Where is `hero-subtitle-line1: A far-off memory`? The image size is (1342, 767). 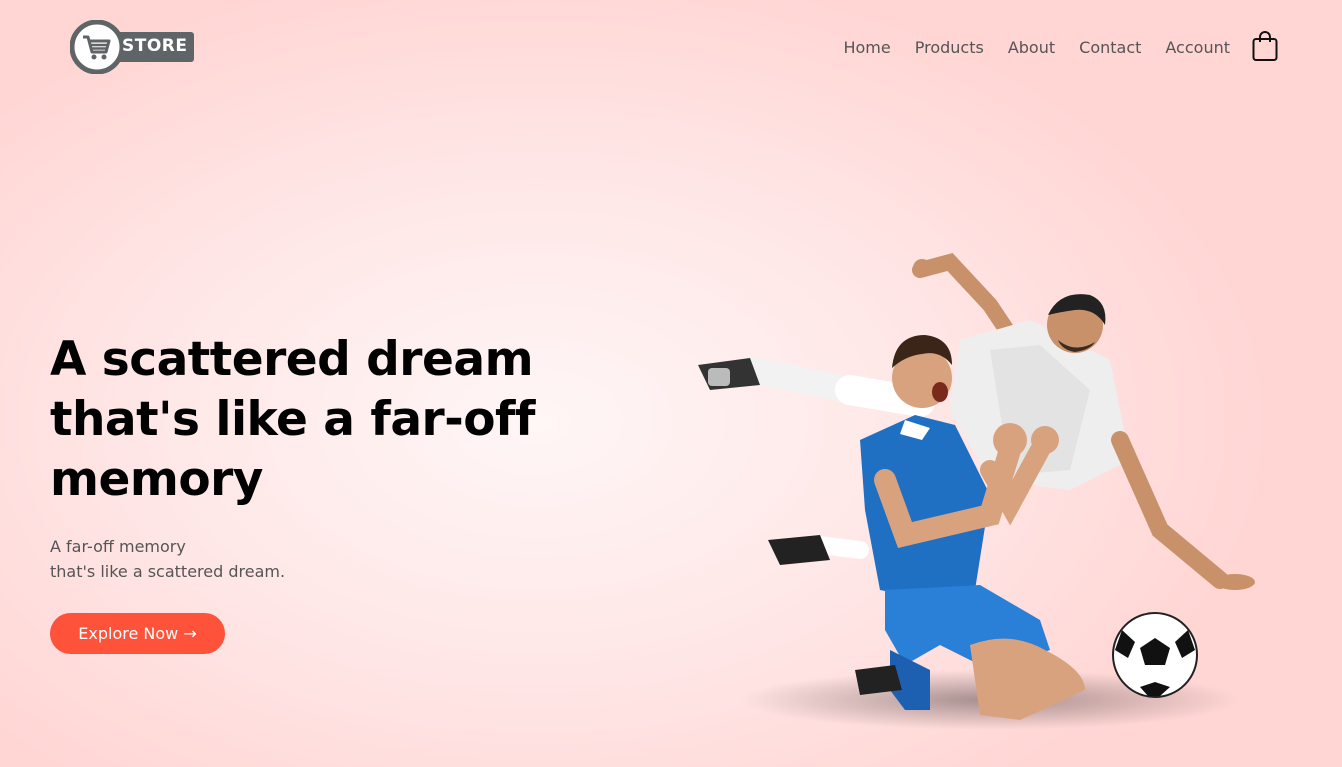 hero-subtitle-line1: A far-off memory is located at coordinates (118, 546).